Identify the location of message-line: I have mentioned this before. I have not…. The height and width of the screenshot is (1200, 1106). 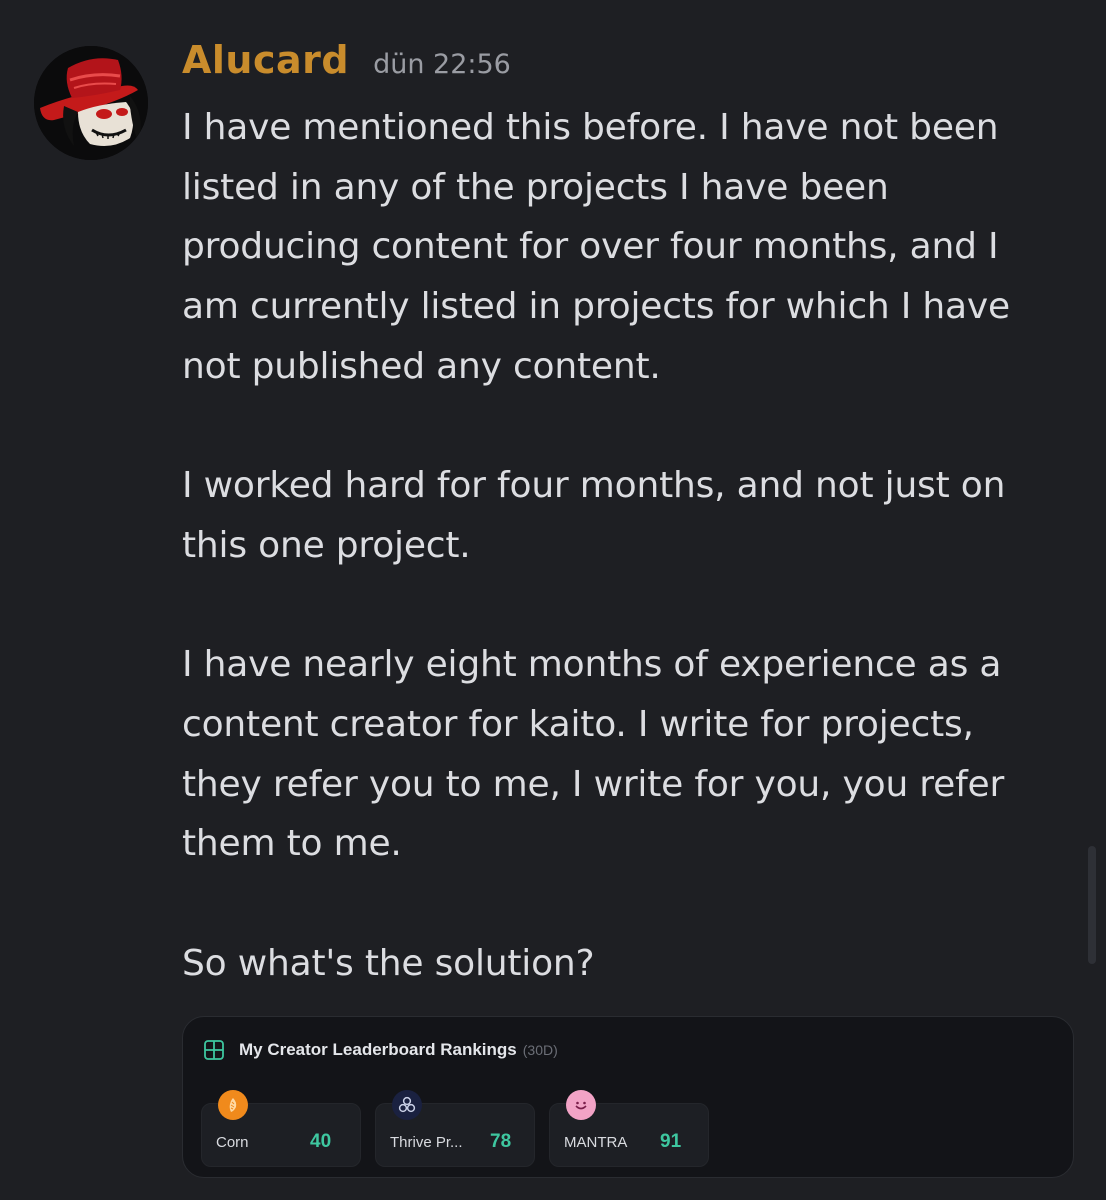
(590, 127).